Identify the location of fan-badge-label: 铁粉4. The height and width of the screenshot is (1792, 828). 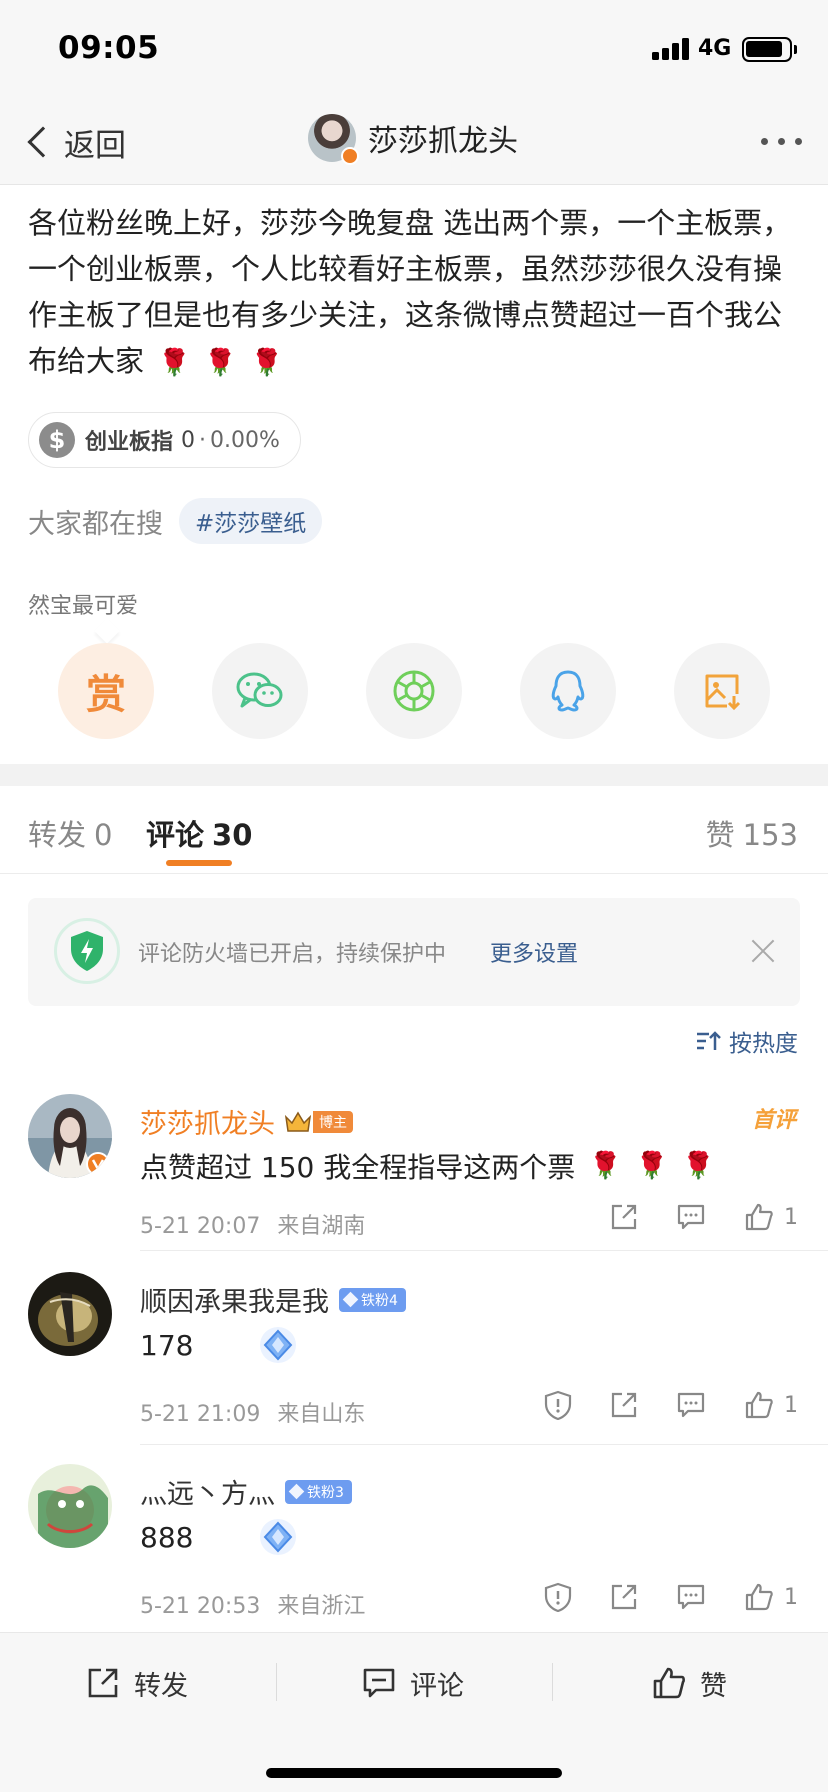
(379, 1300).